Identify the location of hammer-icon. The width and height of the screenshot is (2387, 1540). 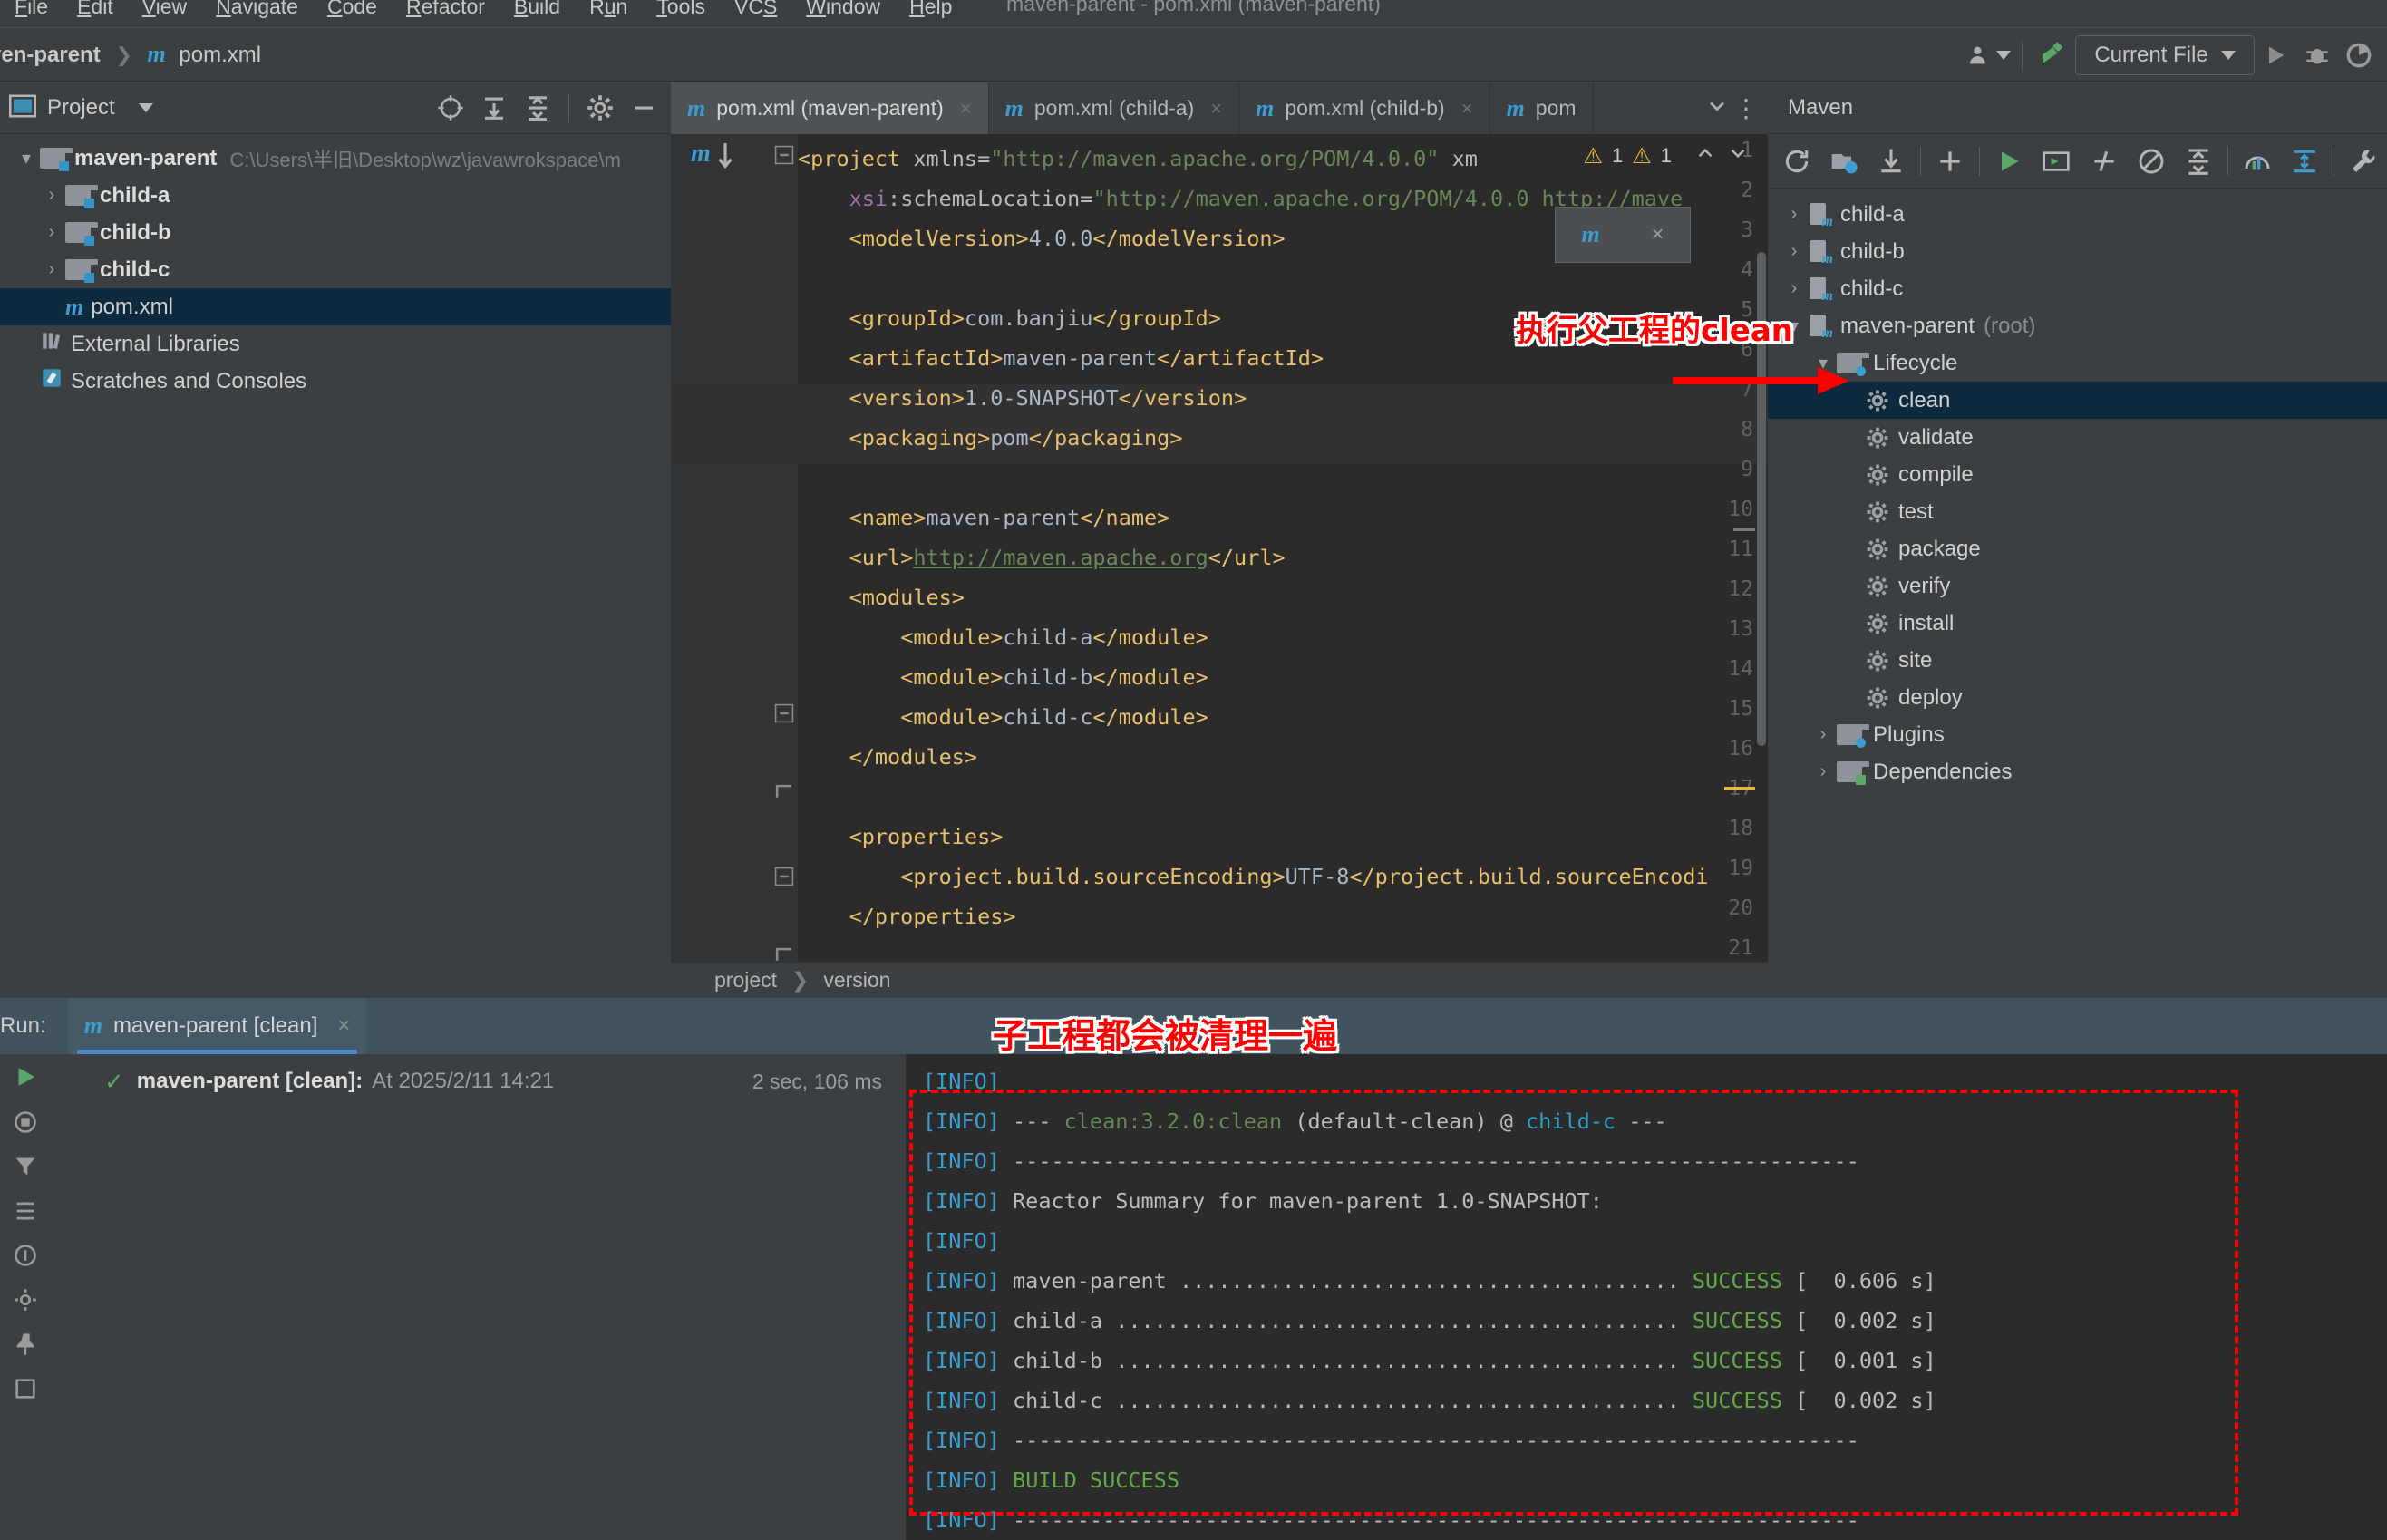
(2054, 55).